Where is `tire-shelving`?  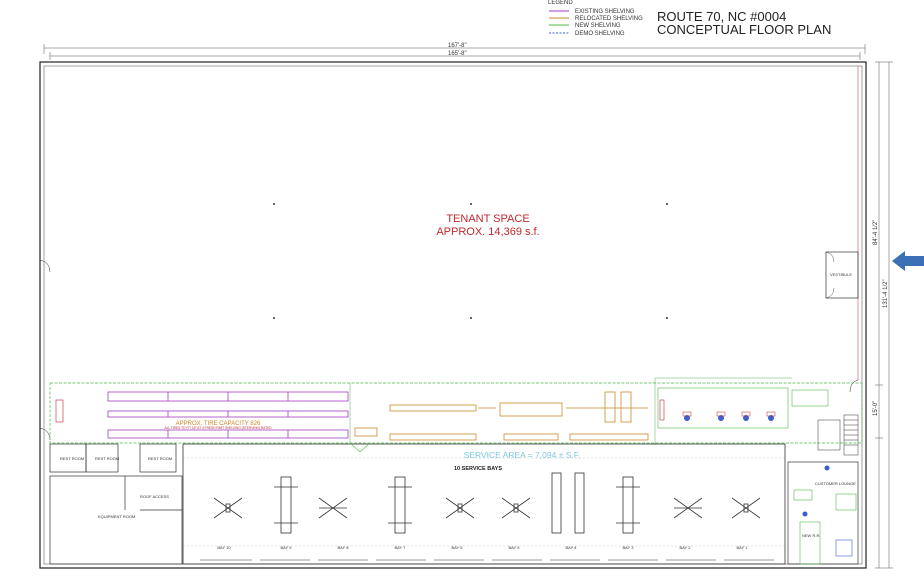 tire-shelving is located at coordinates (202, 415).